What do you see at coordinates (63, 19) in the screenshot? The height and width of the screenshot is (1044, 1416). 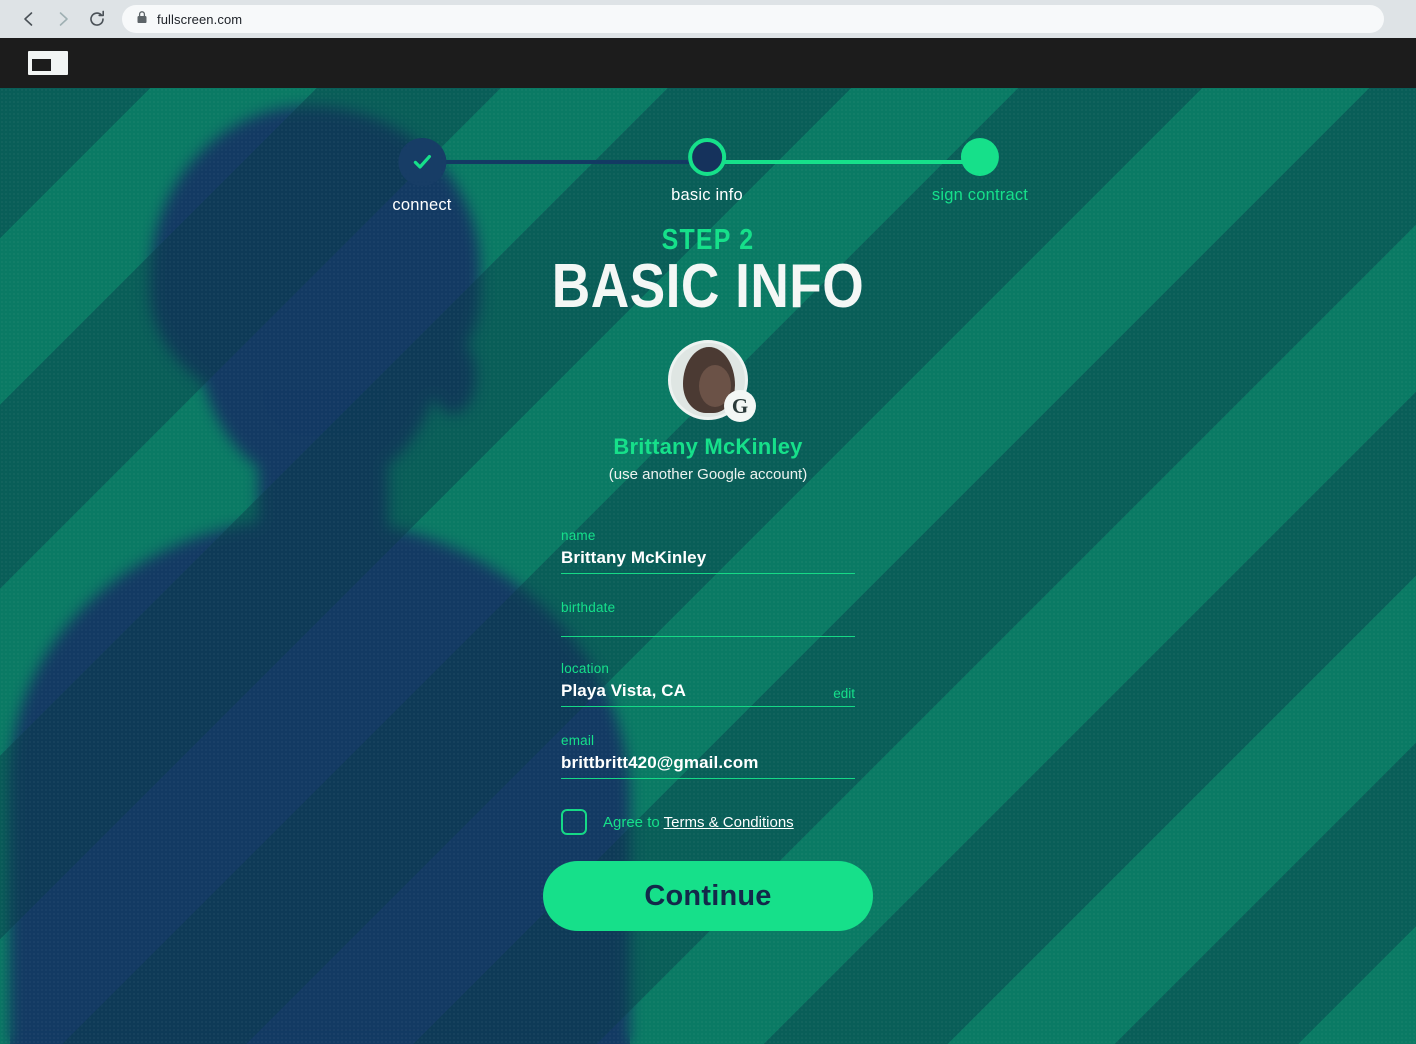 I see `forward-arrow-icon` at bounding box center [63, 19].